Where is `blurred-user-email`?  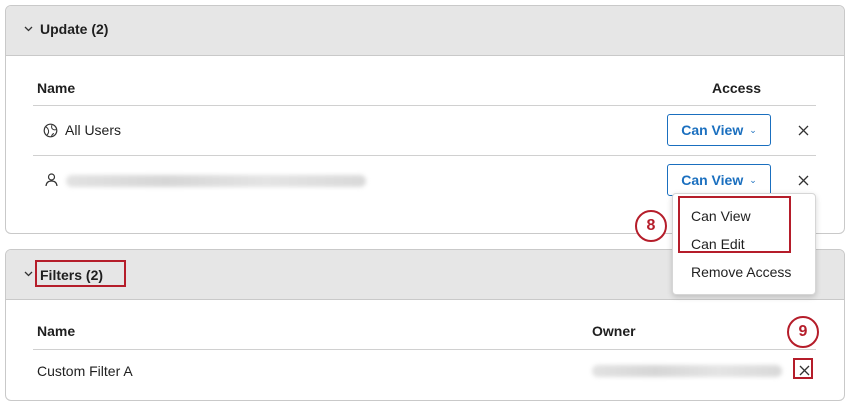
blurred-user-email is located at coordinates (216, 181).